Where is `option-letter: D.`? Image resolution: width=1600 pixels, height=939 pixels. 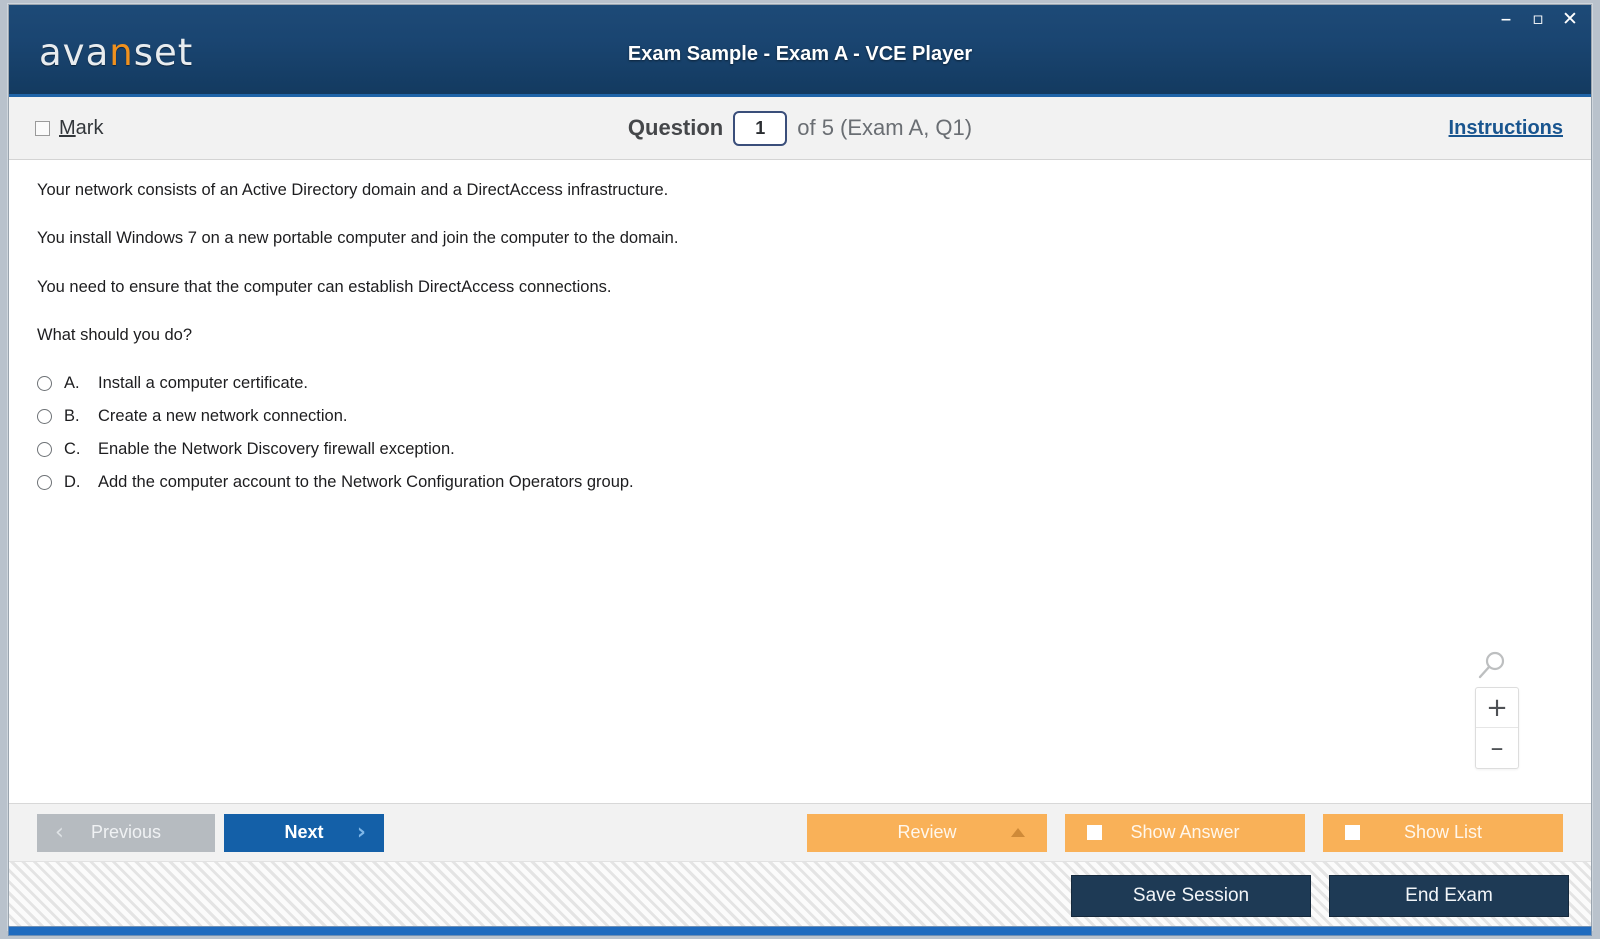 option-letter: D. is located at coordinates (72, 481).